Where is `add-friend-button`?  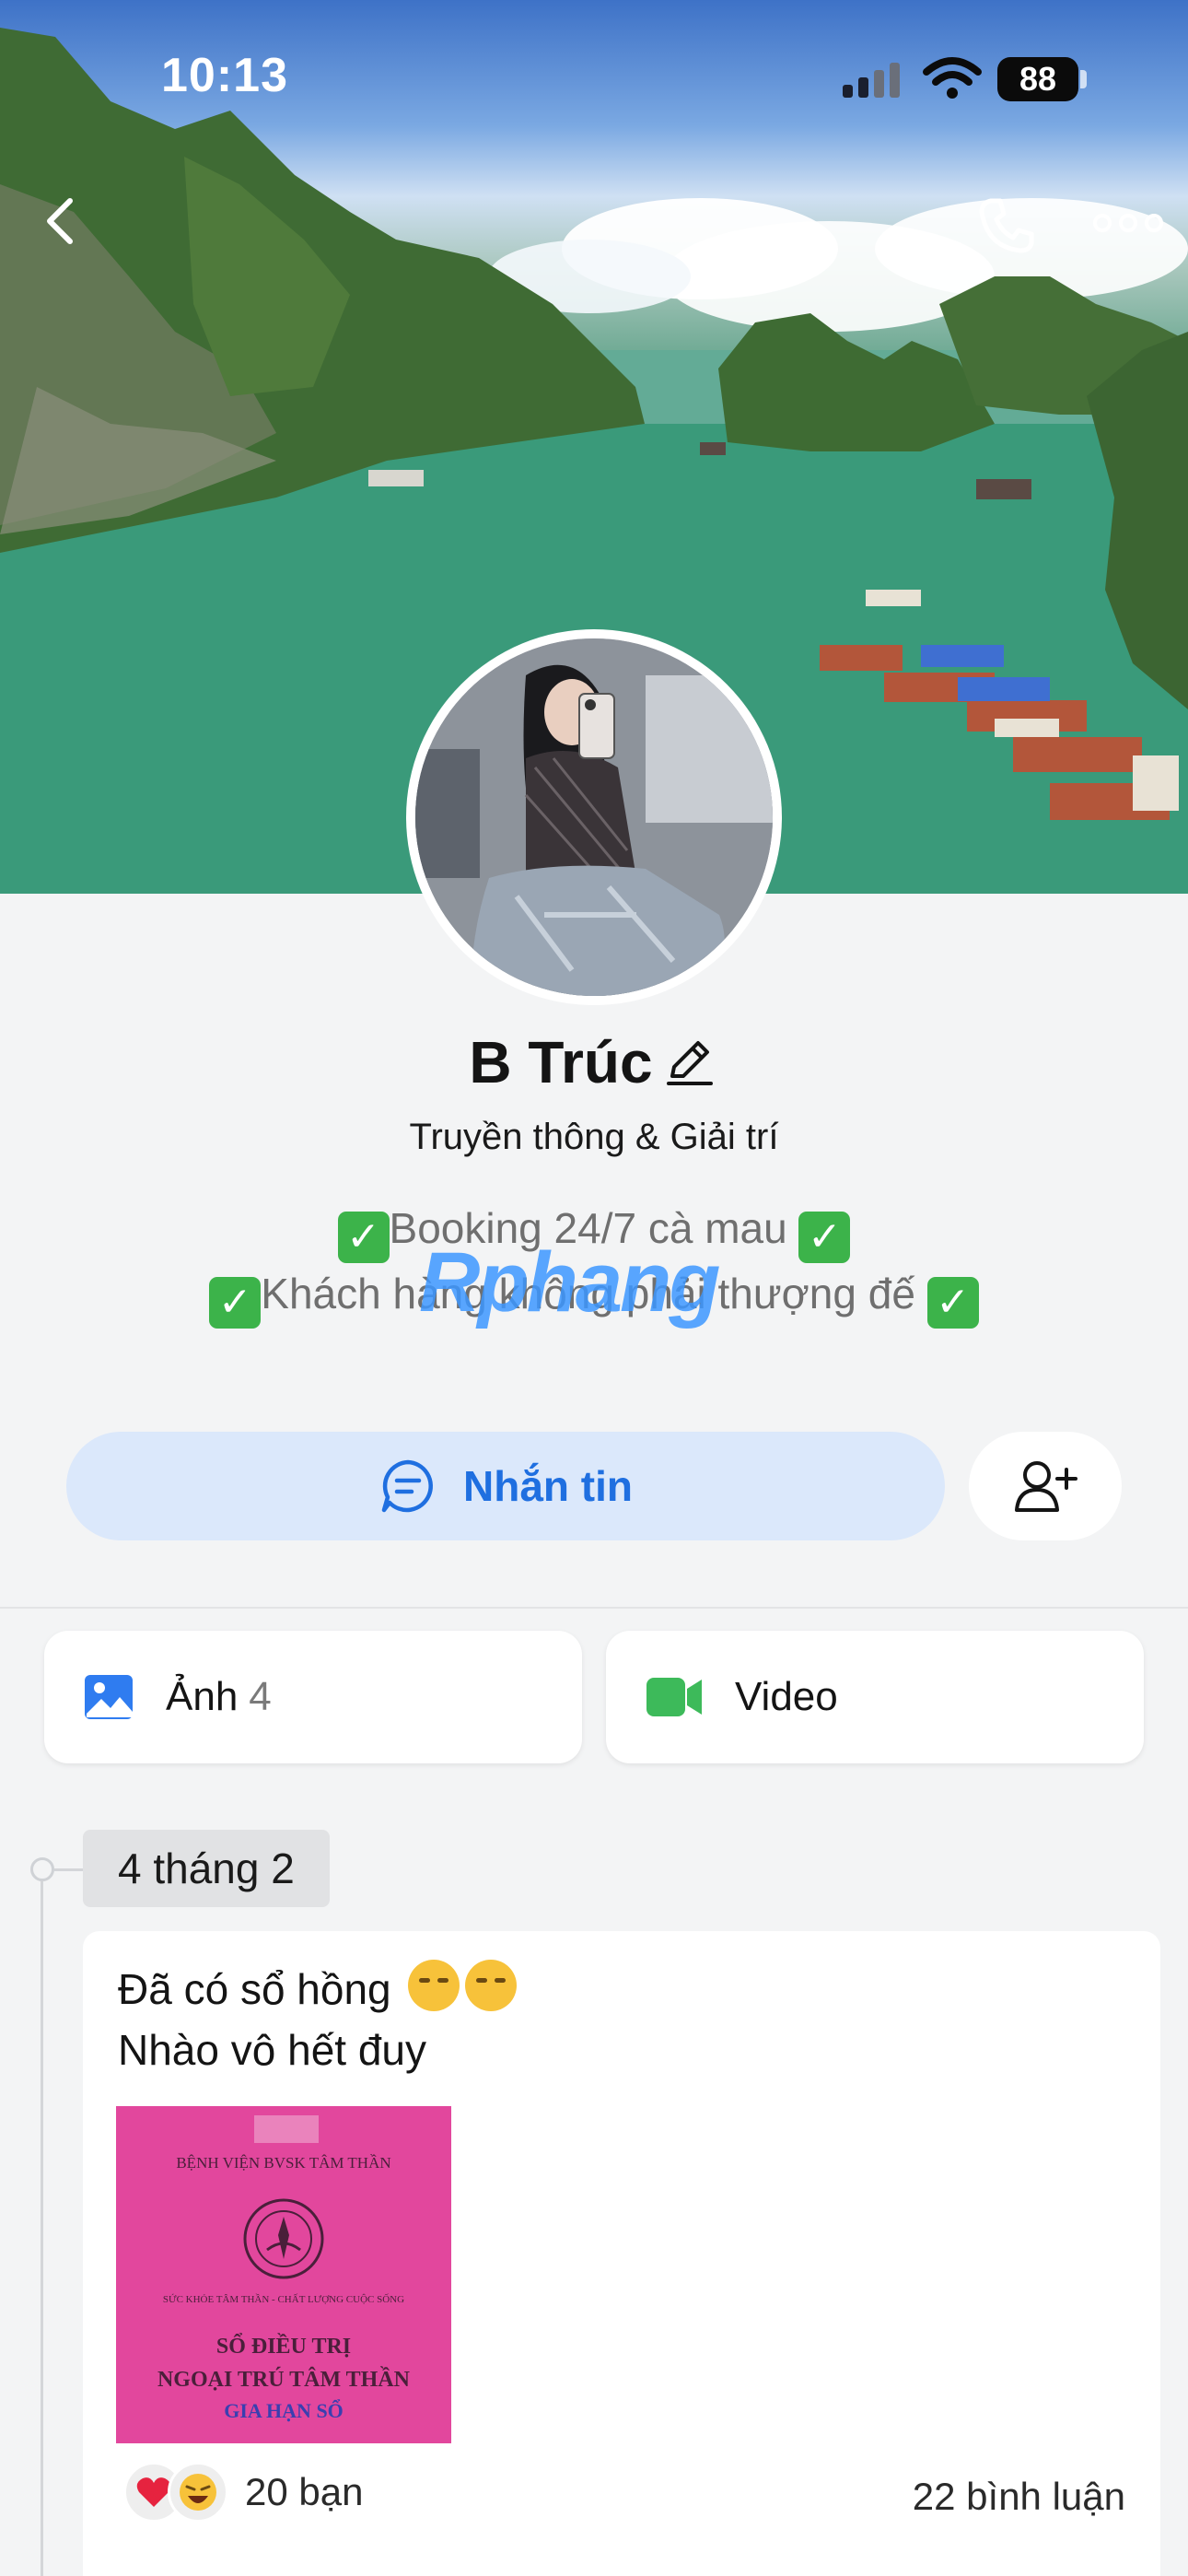 add-friend-button is located at coordinates (1045, 1486).